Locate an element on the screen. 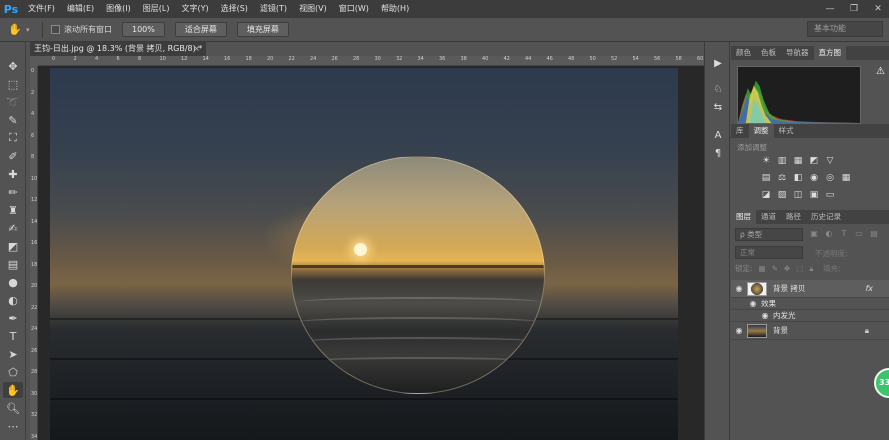 This screenshot has height=440, width=889. eraser-tool-icon: ◩ is located at coordinates (13, 246).